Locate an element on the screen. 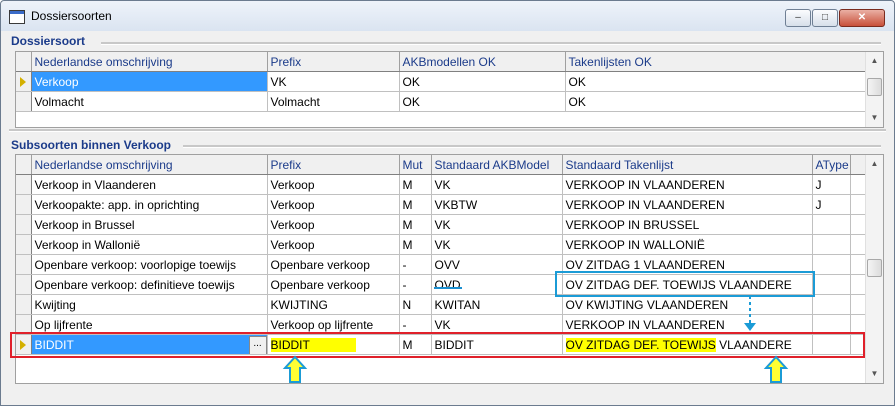 The height and width of the screenshot is (406, 895). close-button: ✕ is located at coordinates (862, 18).